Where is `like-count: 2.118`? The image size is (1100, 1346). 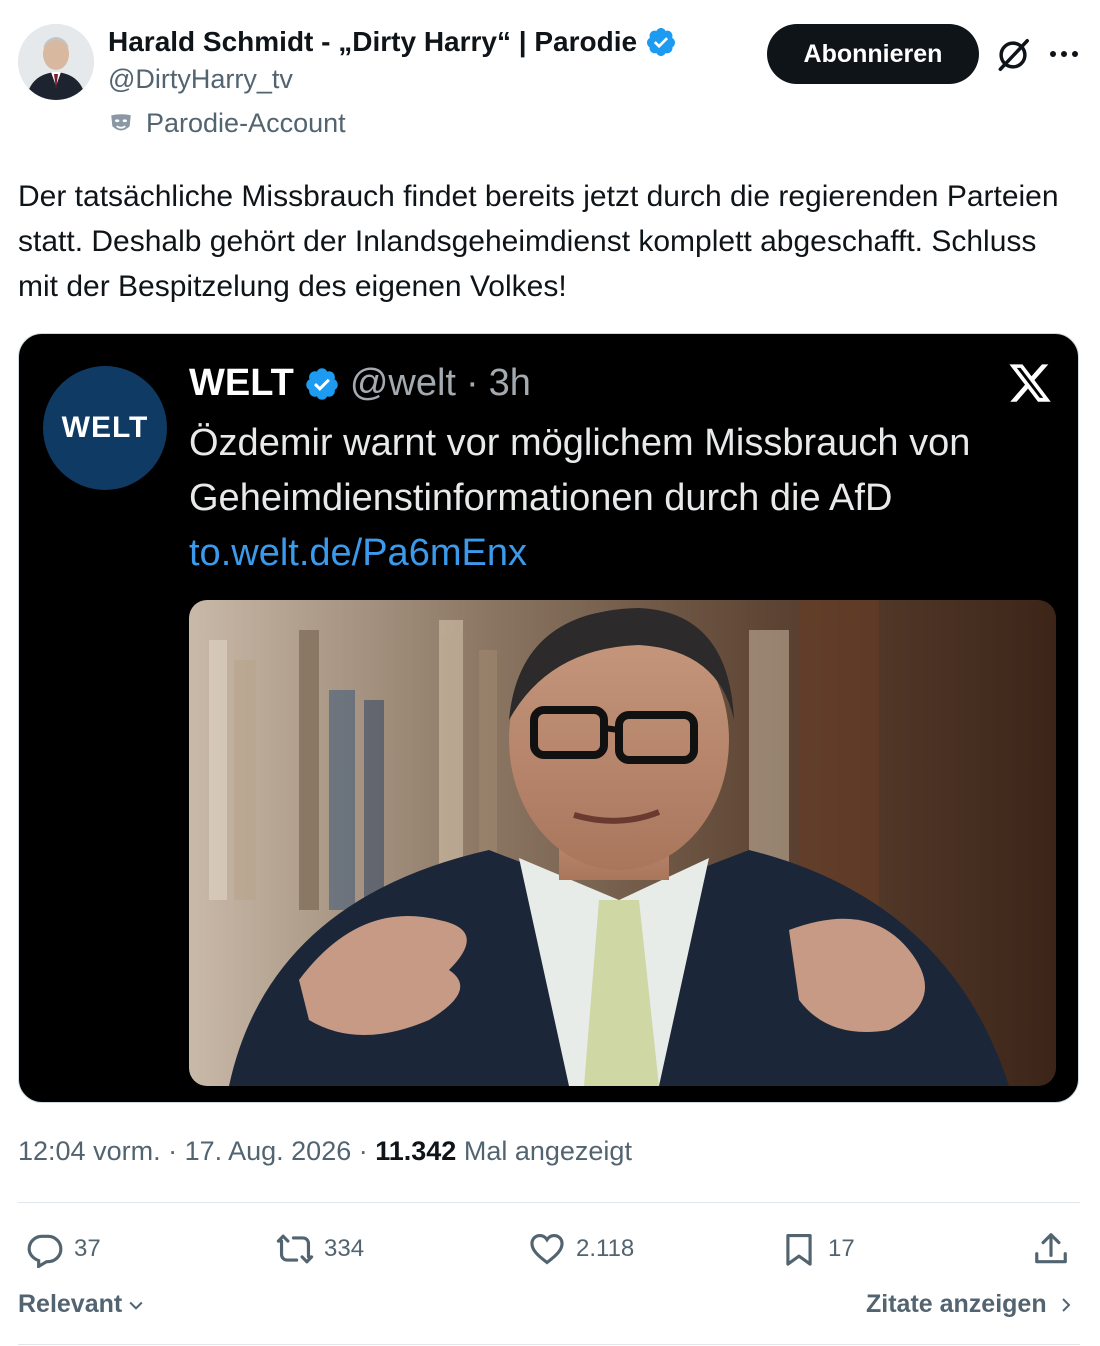
like-count: 2.118 is located at coordinates (605, 1248).